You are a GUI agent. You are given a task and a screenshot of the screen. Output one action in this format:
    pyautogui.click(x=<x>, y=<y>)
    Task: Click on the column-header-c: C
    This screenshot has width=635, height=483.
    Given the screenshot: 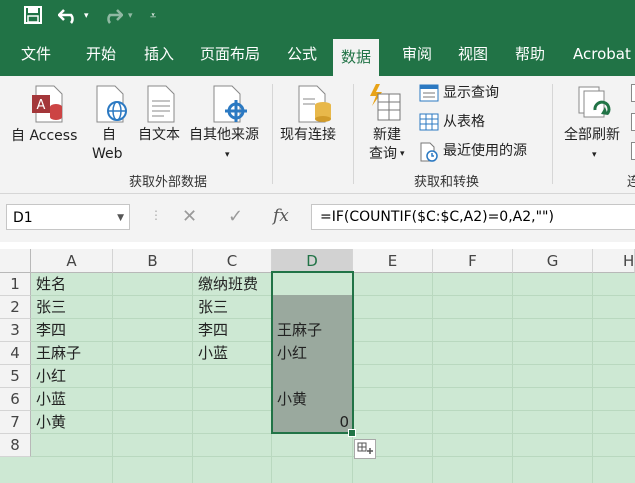 What is the action you would take?
    pyautogui.click(x=232, y=261)
    